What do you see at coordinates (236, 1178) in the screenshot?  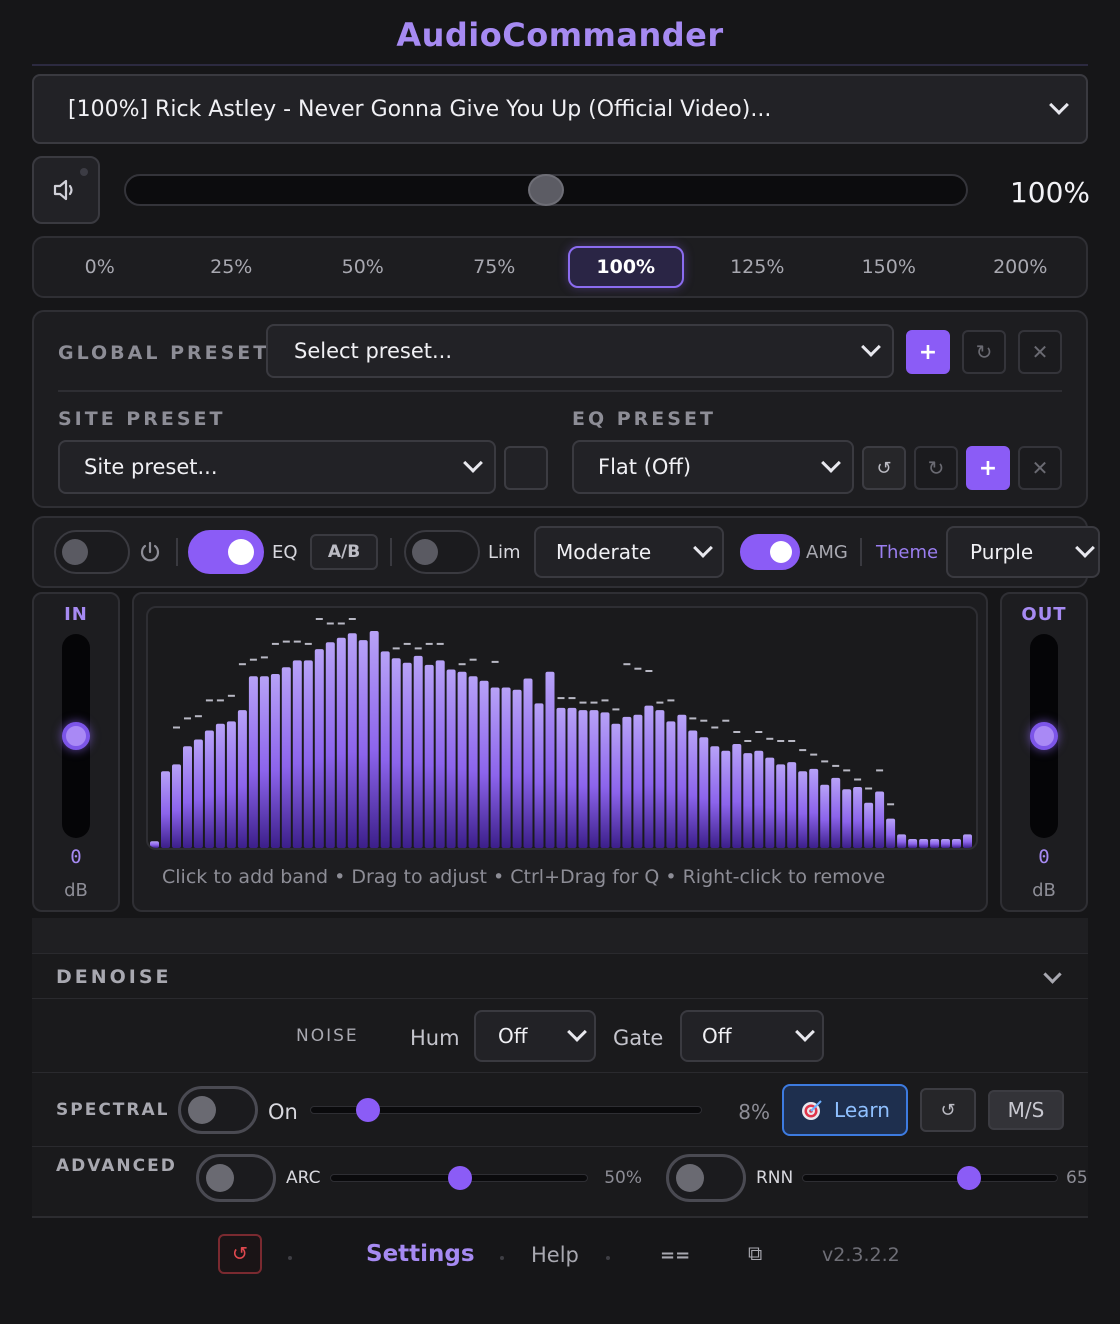 I see `arc-toggle` at bounding box center [236, 1178].